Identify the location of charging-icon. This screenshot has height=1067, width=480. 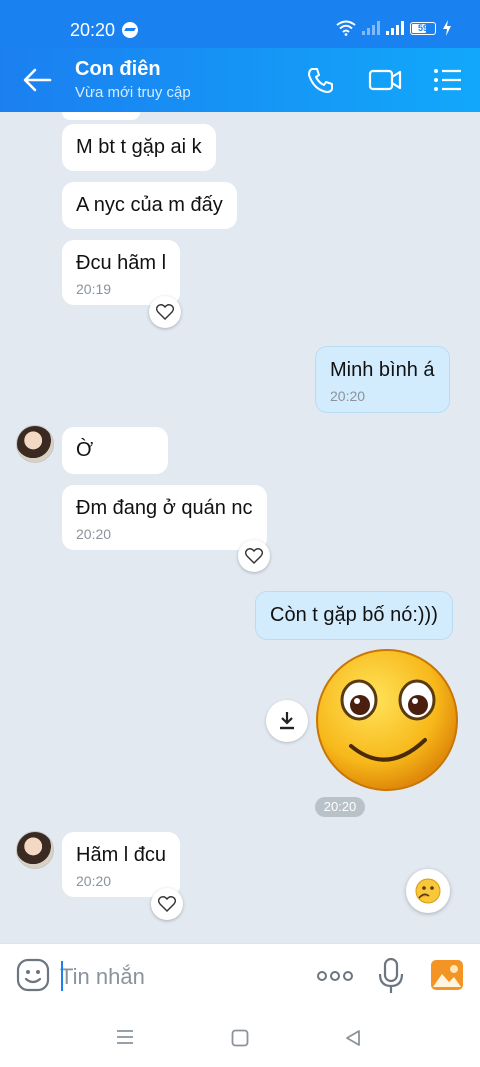
(447, 28).